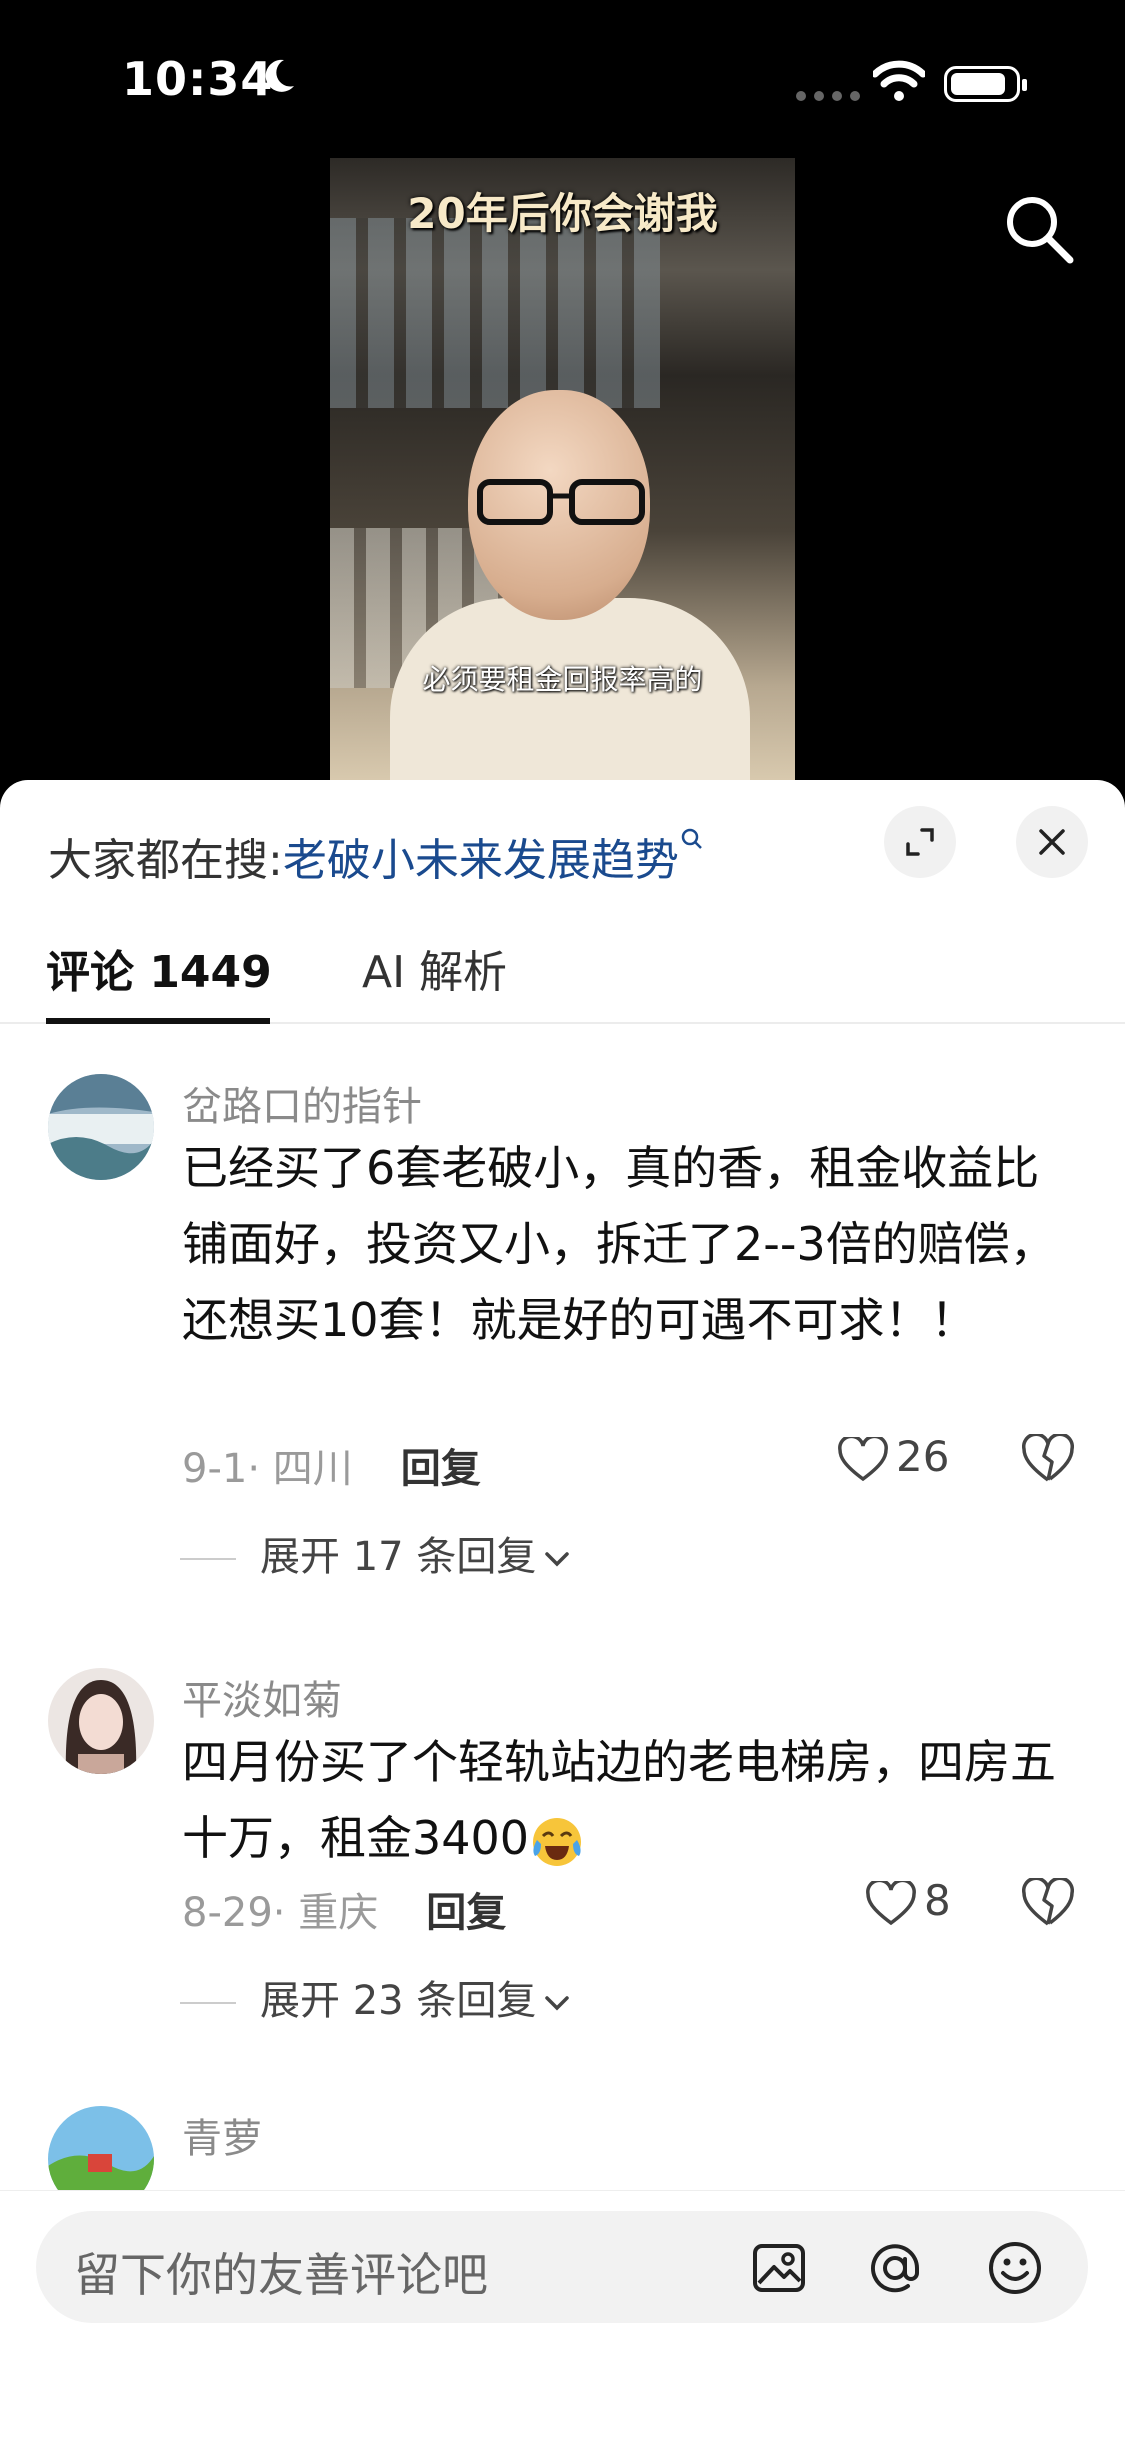 The image size is (1125, 2437). I want to click on video-subtitle: 必须要租金回报率高的, so click(562, 679).